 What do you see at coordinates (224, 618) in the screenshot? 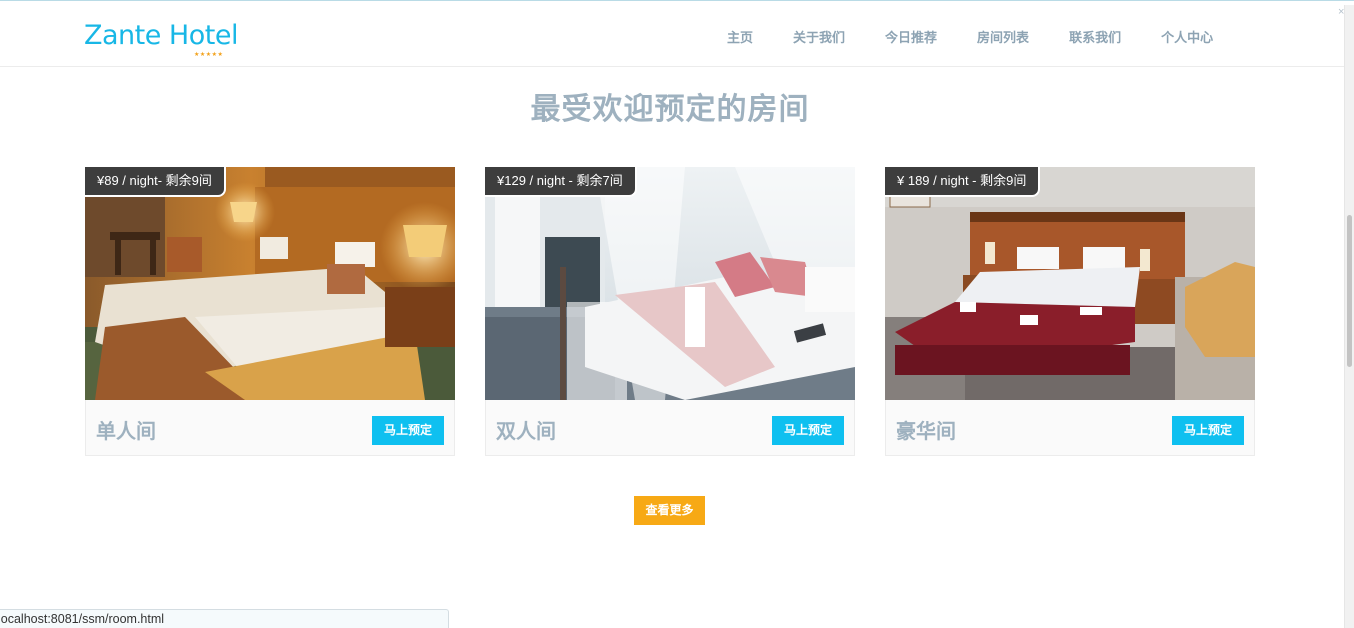
I see `browser-status-bar: localhost:8081/ssm/room.html` at bounding box center [224, 618].